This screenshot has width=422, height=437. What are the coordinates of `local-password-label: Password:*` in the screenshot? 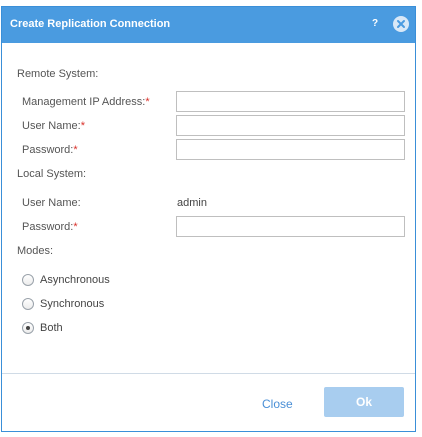 It's located at (50, 227).